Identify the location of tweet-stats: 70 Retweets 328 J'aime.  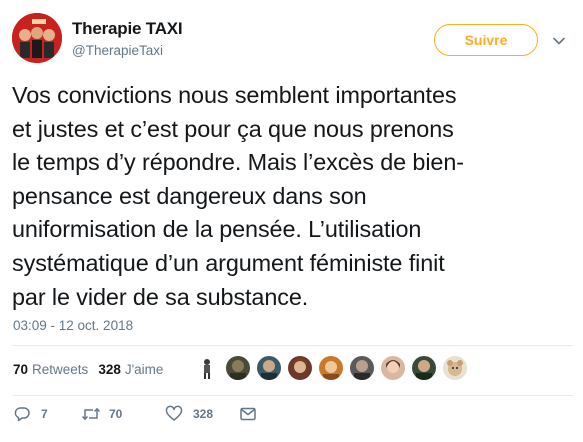
(88, 369).